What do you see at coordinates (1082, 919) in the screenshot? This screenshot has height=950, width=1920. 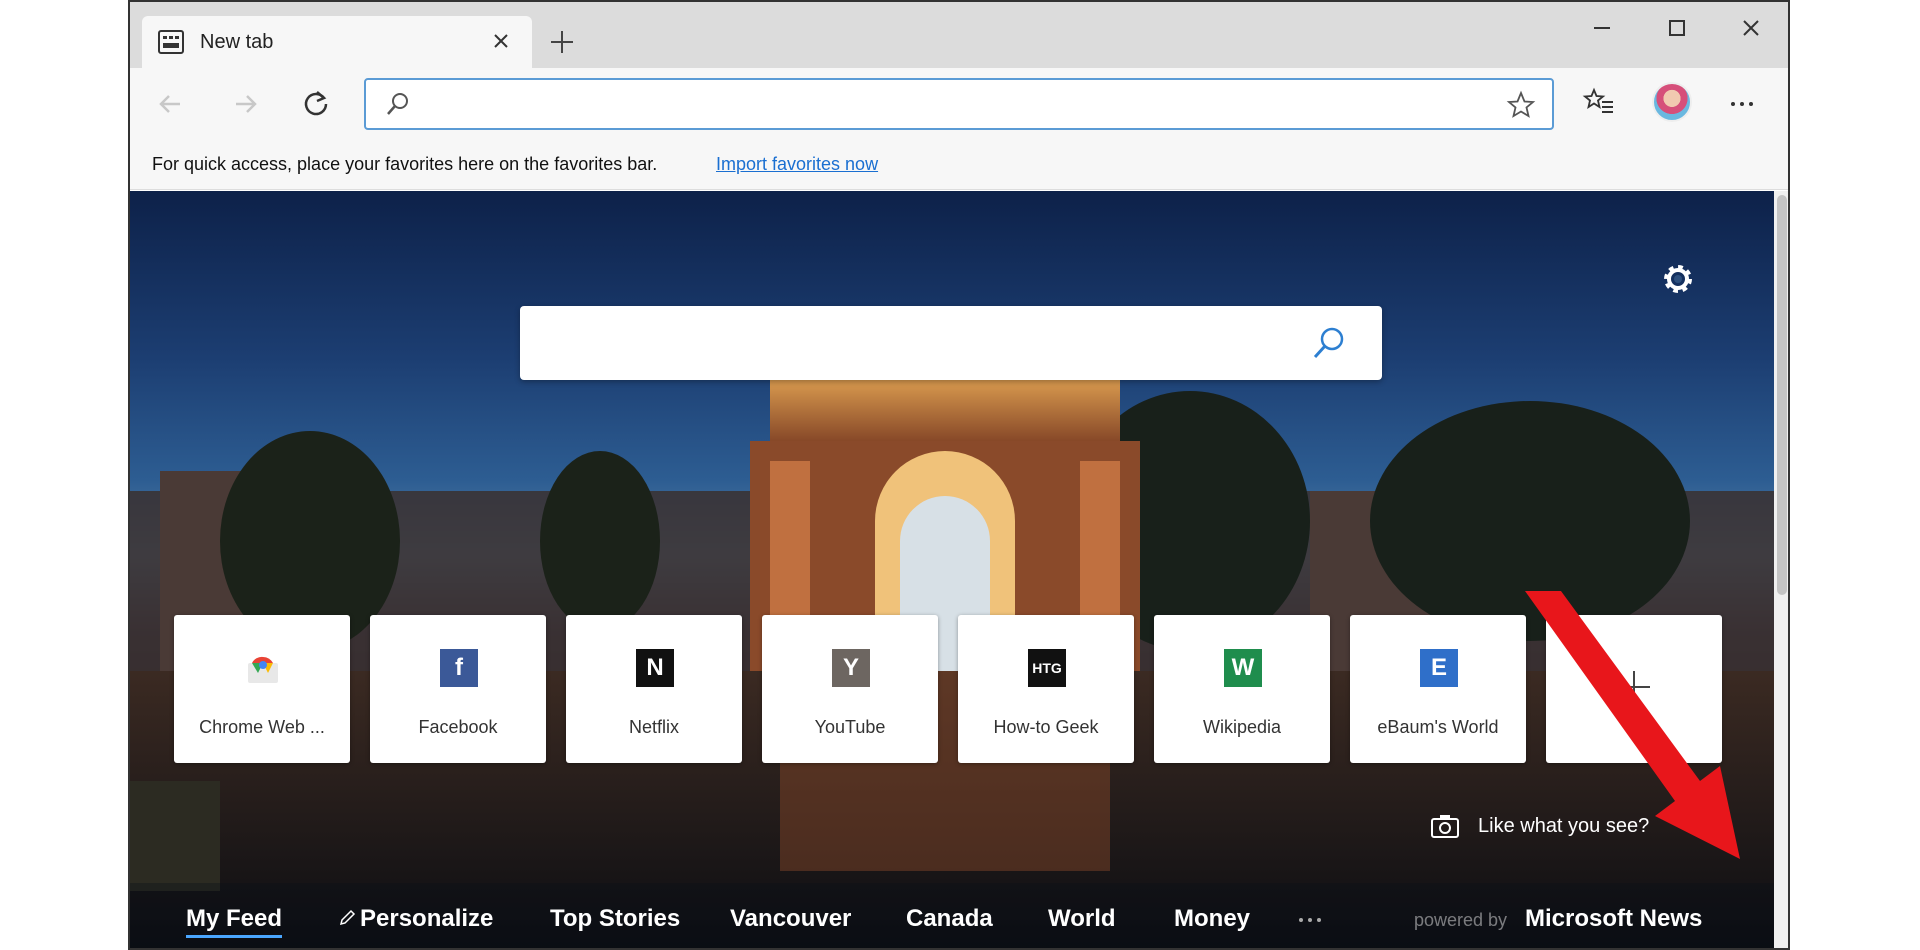 I see `tab-world: World` at bounding box center [1082, 919].